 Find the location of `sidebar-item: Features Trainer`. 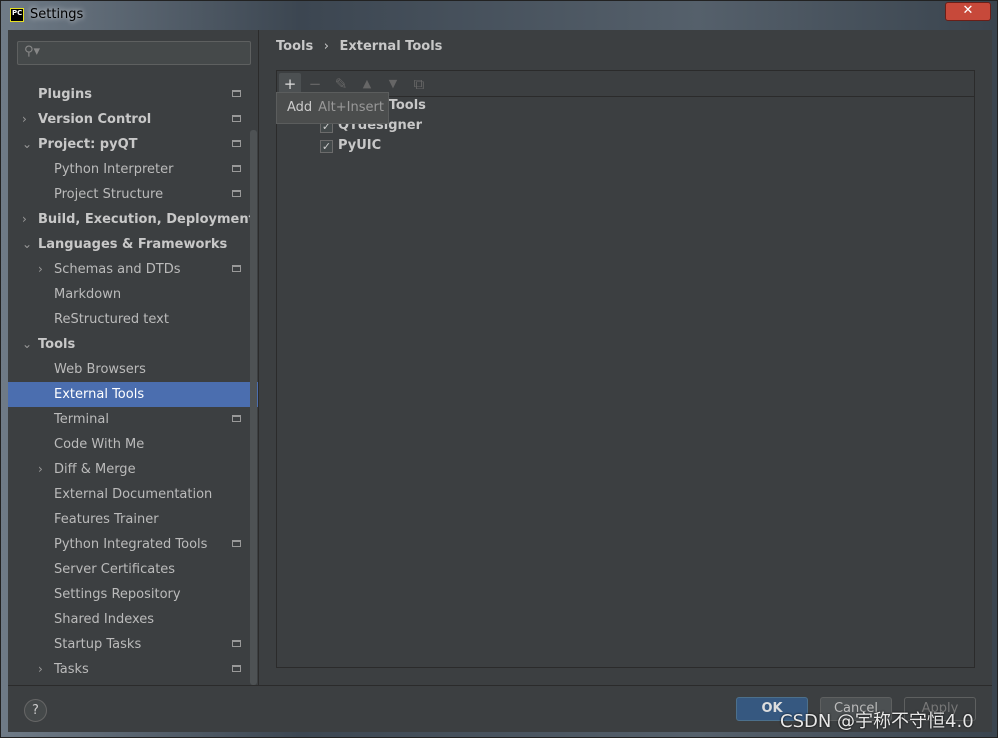

sidebar-item: Features Trainer is located at coordinates (133, 519).